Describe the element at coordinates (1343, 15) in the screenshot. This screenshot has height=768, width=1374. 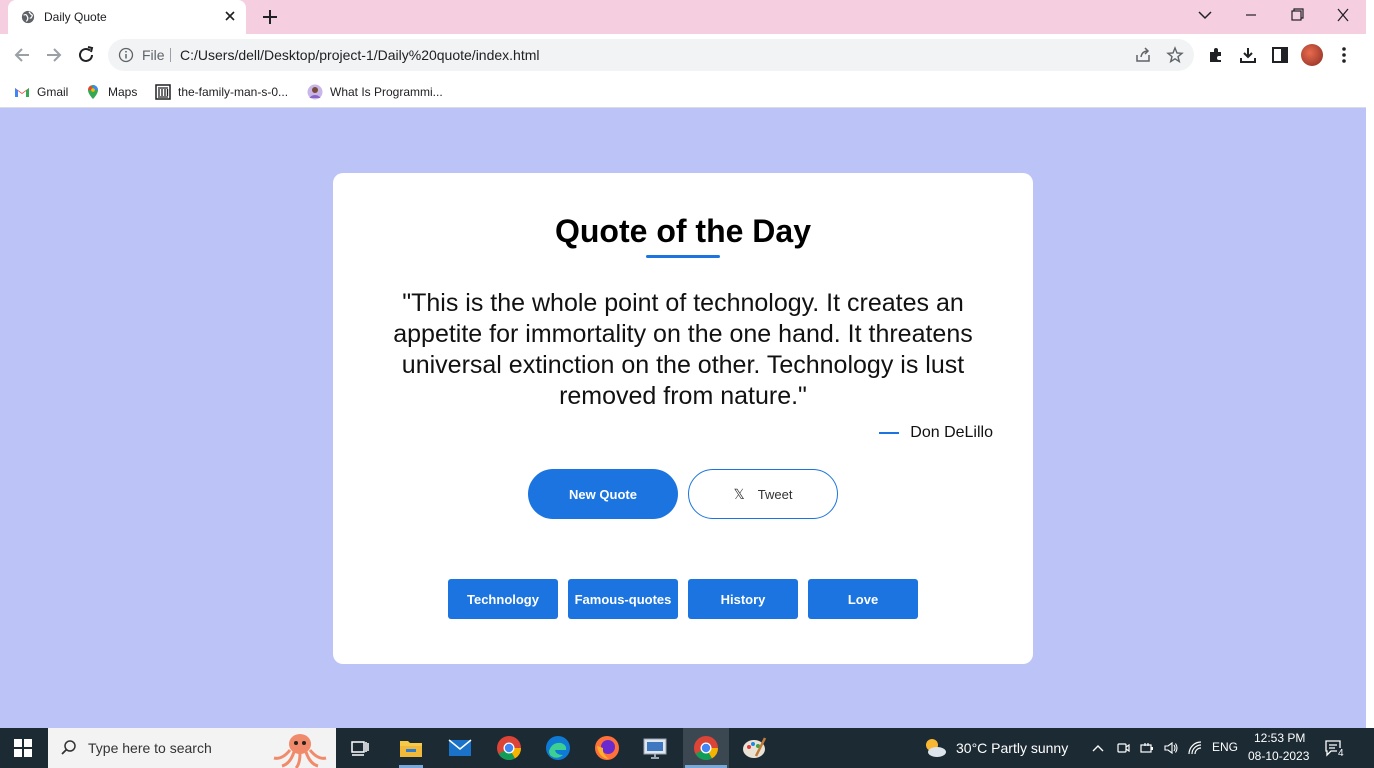
I see `close-window-icon` at that location.